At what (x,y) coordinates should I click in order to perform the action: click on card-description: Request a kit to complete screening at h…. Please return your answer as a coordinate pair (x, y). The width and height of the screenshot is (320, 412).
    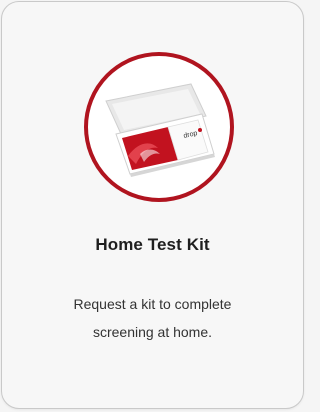
    Looking at the image, I should click on (152, 318).